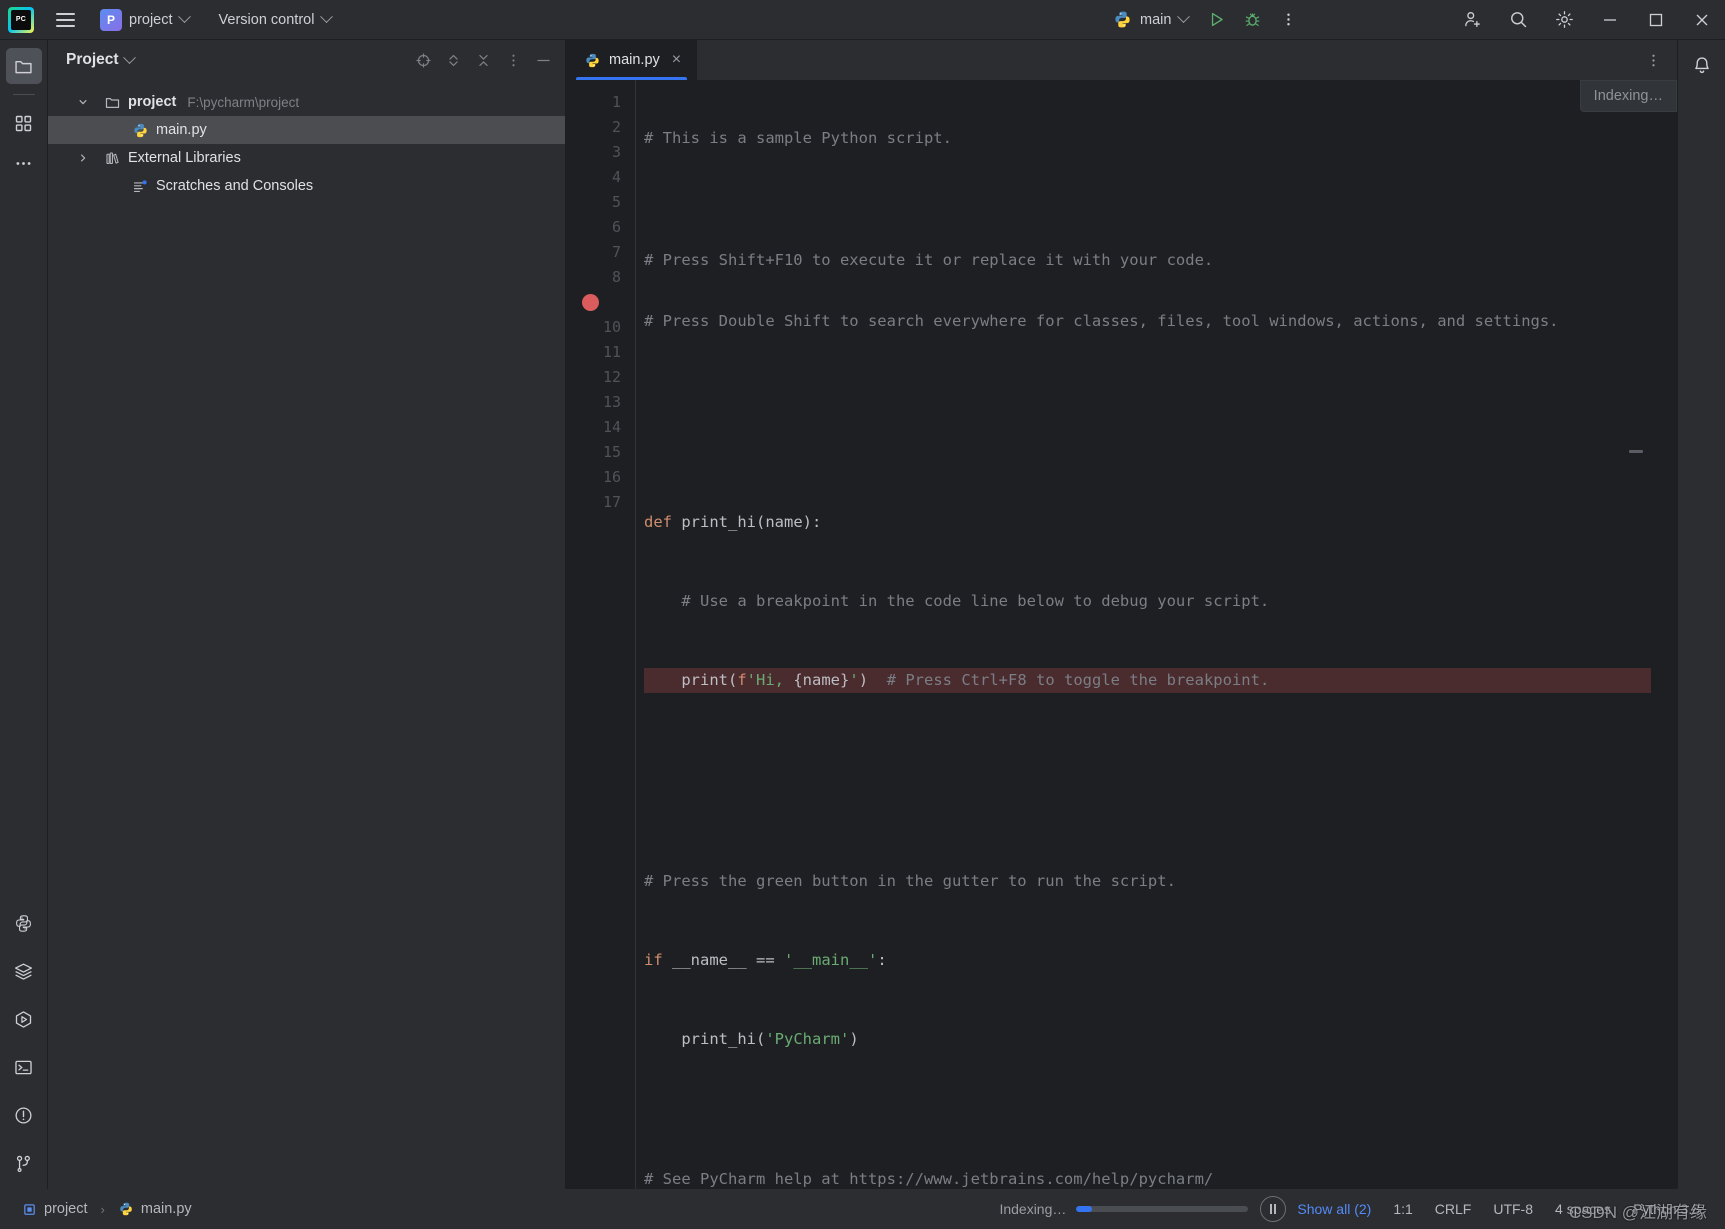  I want to click on add-user-icon, so click(1472, 20).